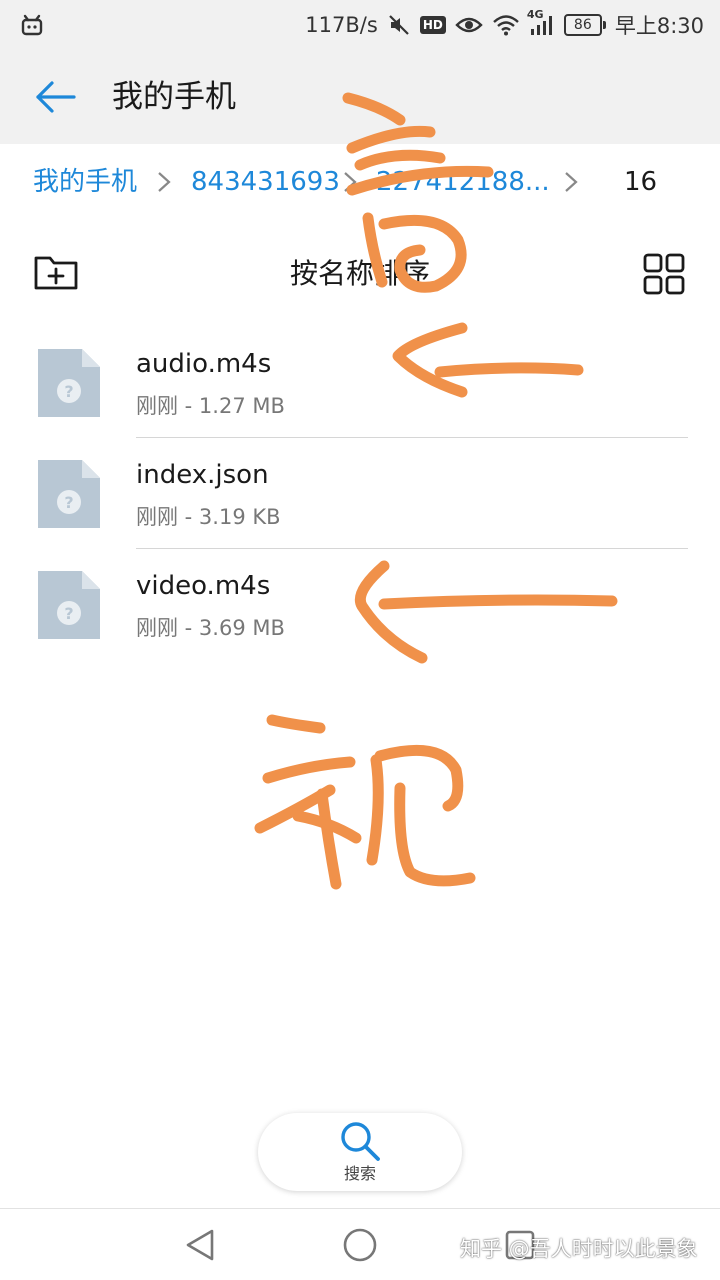  I want to click on list-item: ? video.m4s 刚刚 - 3.69 MB, so click(360, 604).